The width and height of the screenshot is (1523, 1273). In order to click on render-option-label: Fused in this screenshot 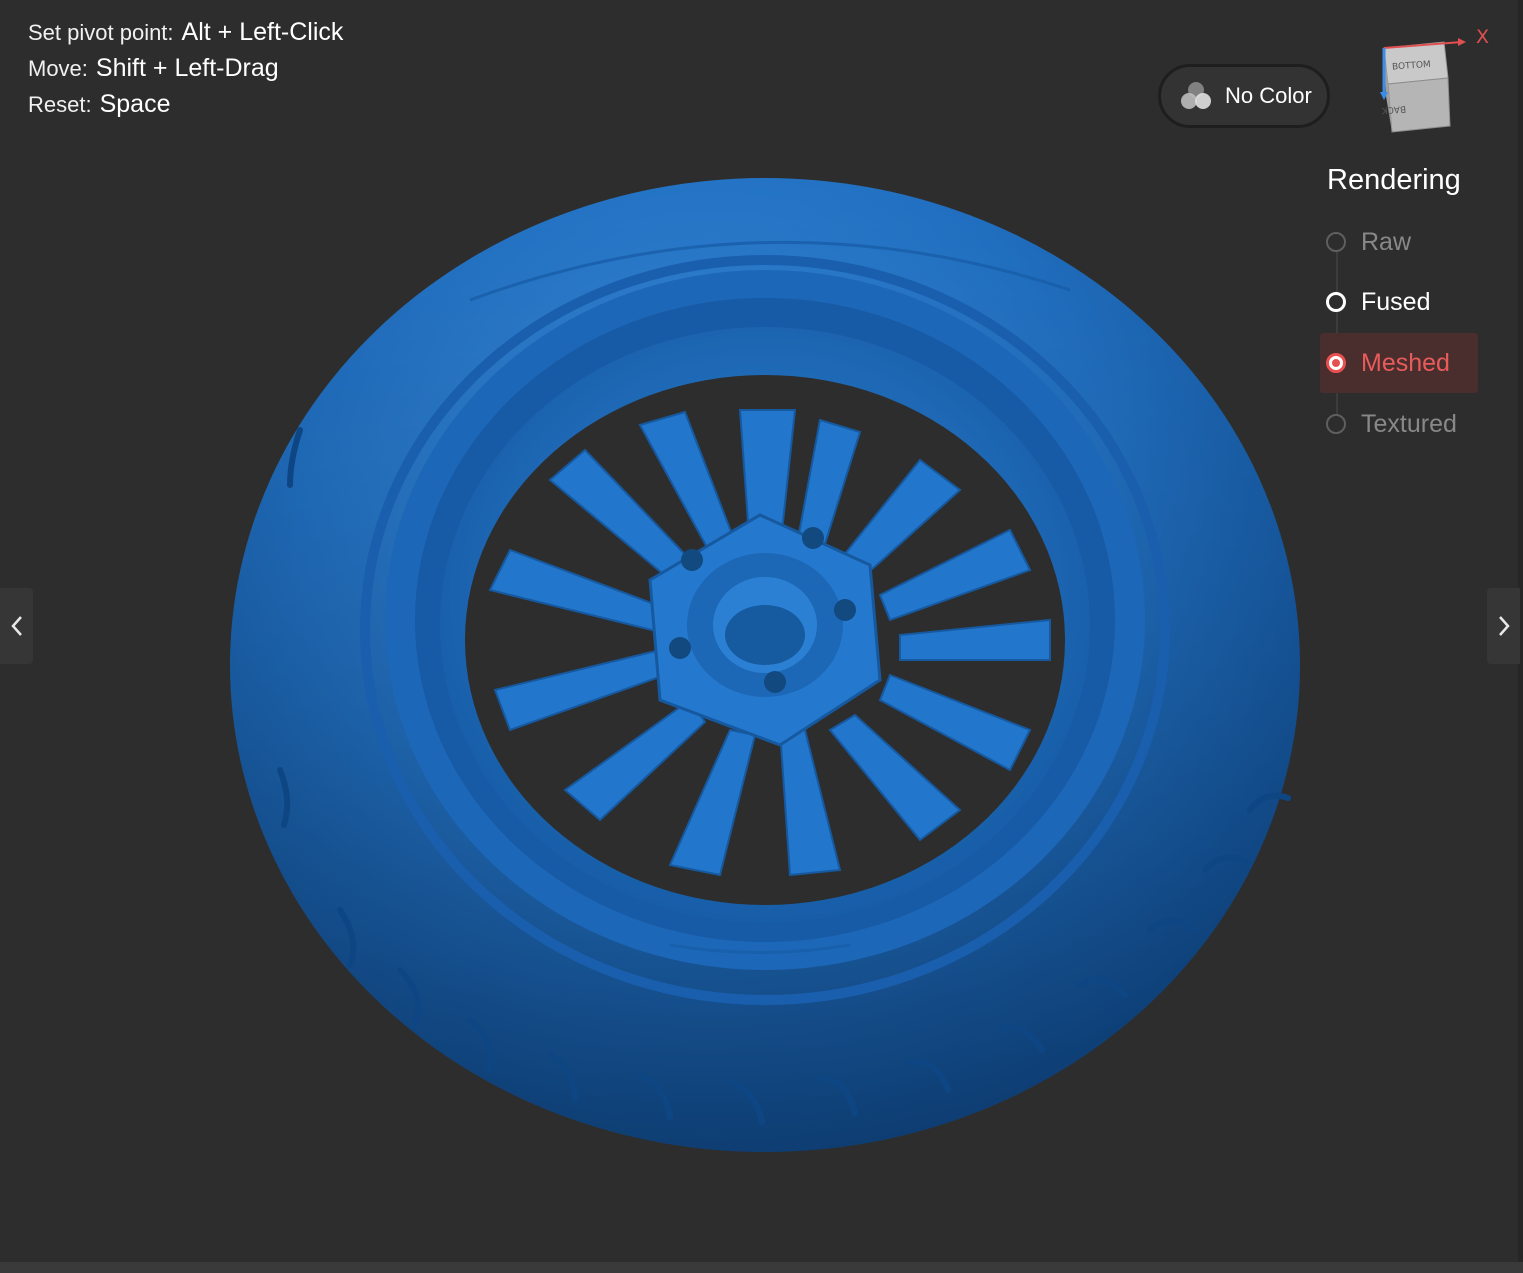, I will do `click(1396, 301)`.